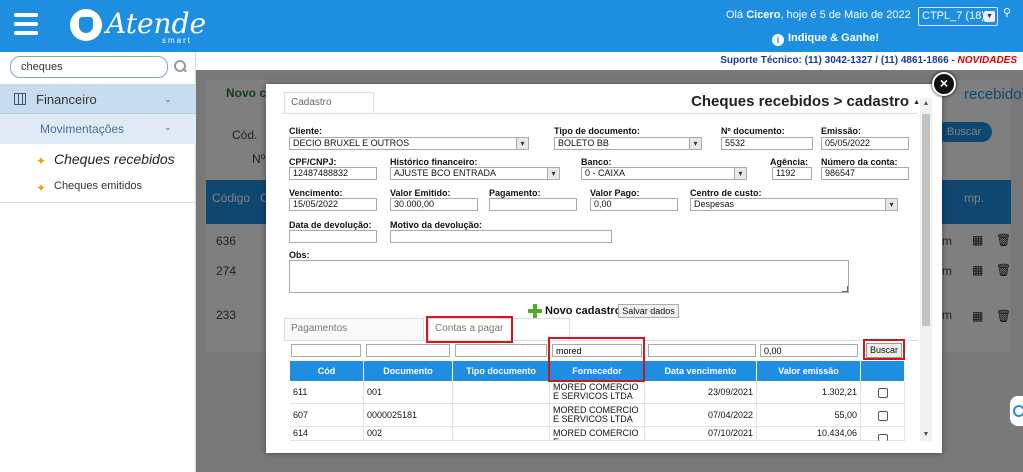 Image resolution: width=1023 pixels, height=472 pixels. Describe the element at coordinates (701, 392) in the screenshot. I see `grid-cell-data: 23/09/2021` at that location.